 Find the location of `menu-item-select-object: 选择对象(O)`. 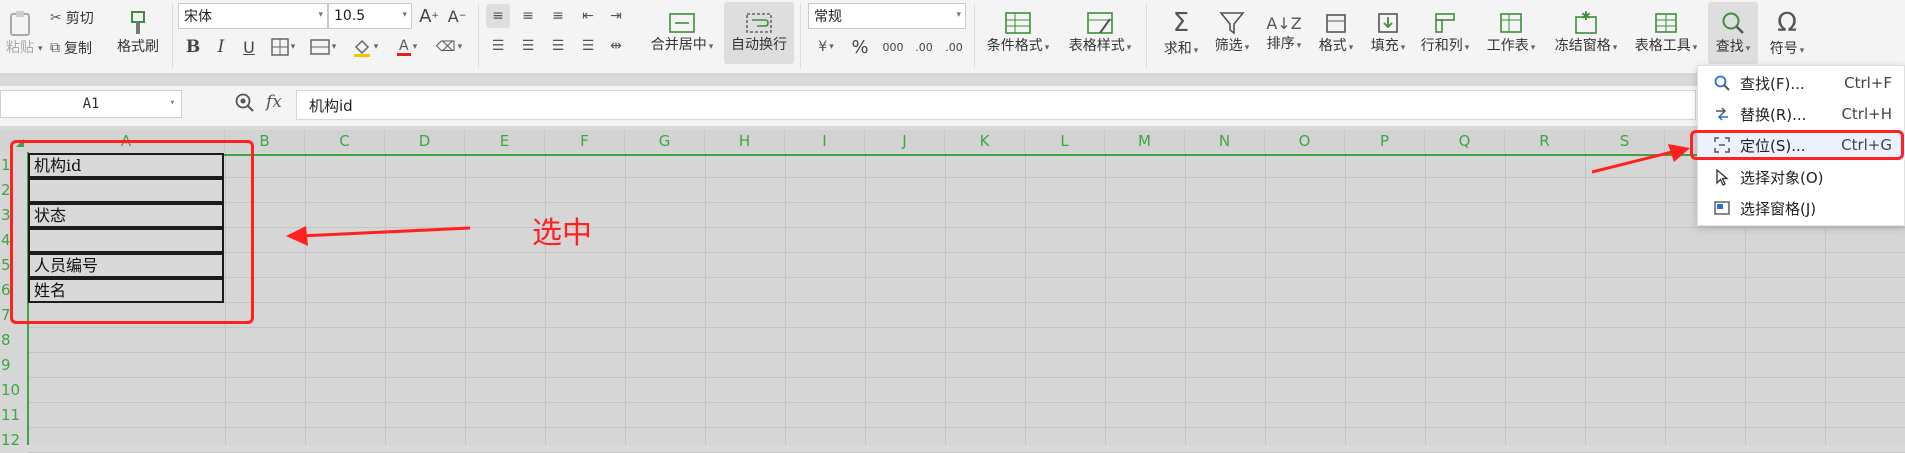

menu-item-select-object: 选择对象(O) is located at coordinates (1801, 177).